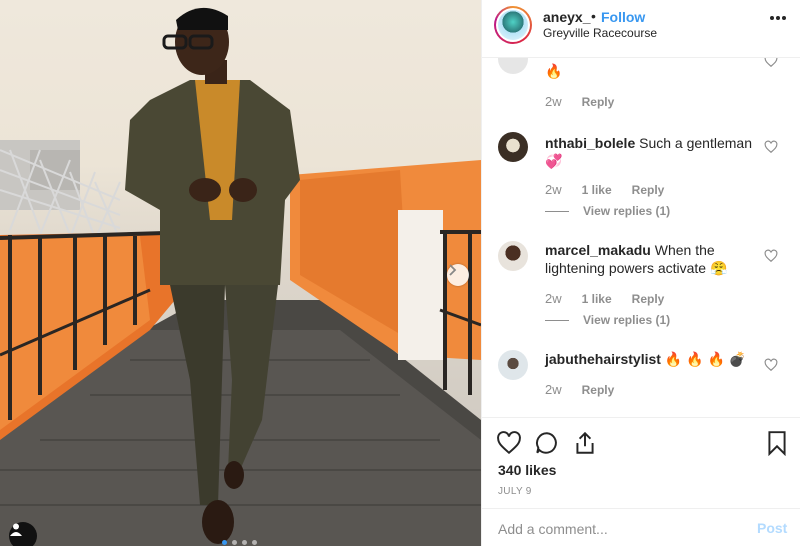  I want to click on post-header: aneyx_ • Follow Greyville Racecourse, so click(641, 29).